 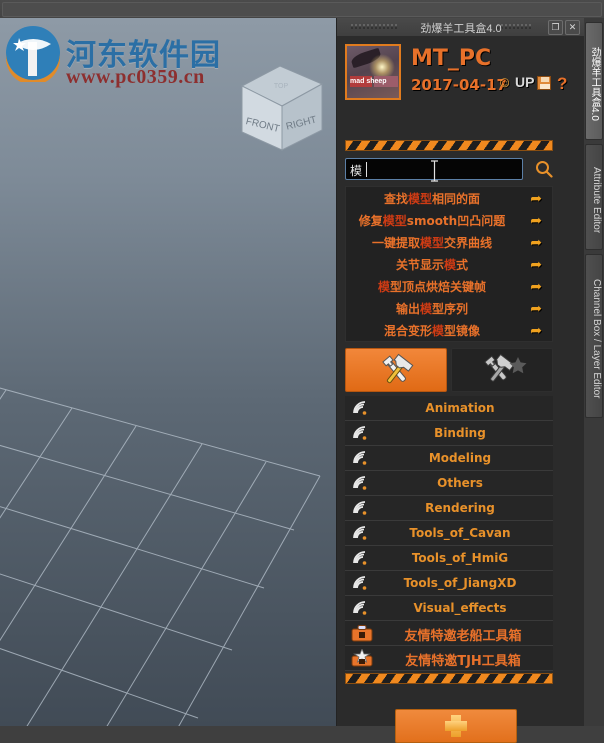 I want to click on category-label: Binding, so click(x=460, y=433).